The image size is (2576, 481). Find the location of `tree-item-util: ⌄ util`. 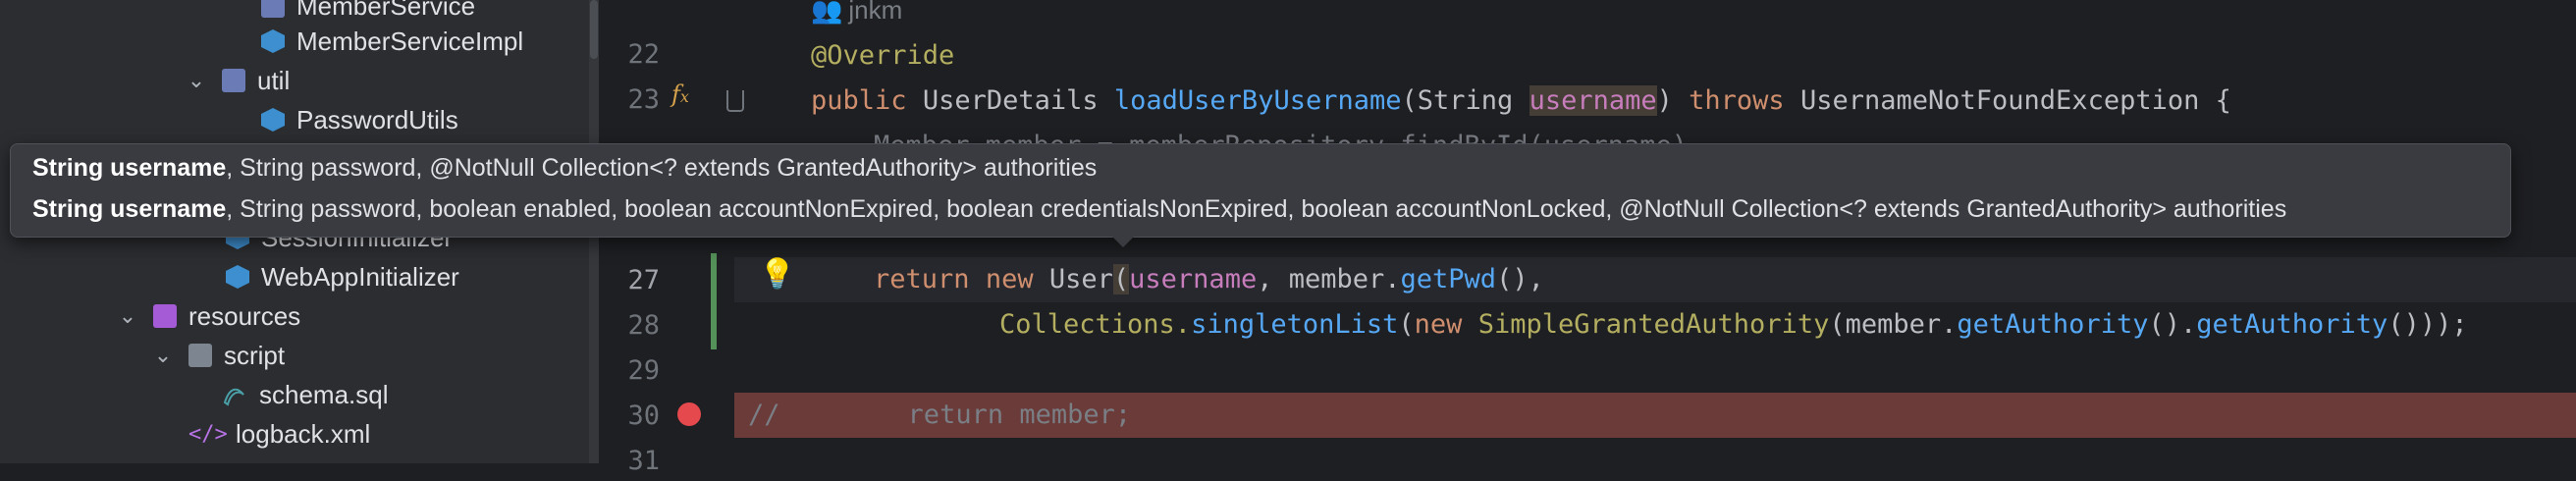

tree-item-util: ⌄ util is located at coordinates (238, 80).